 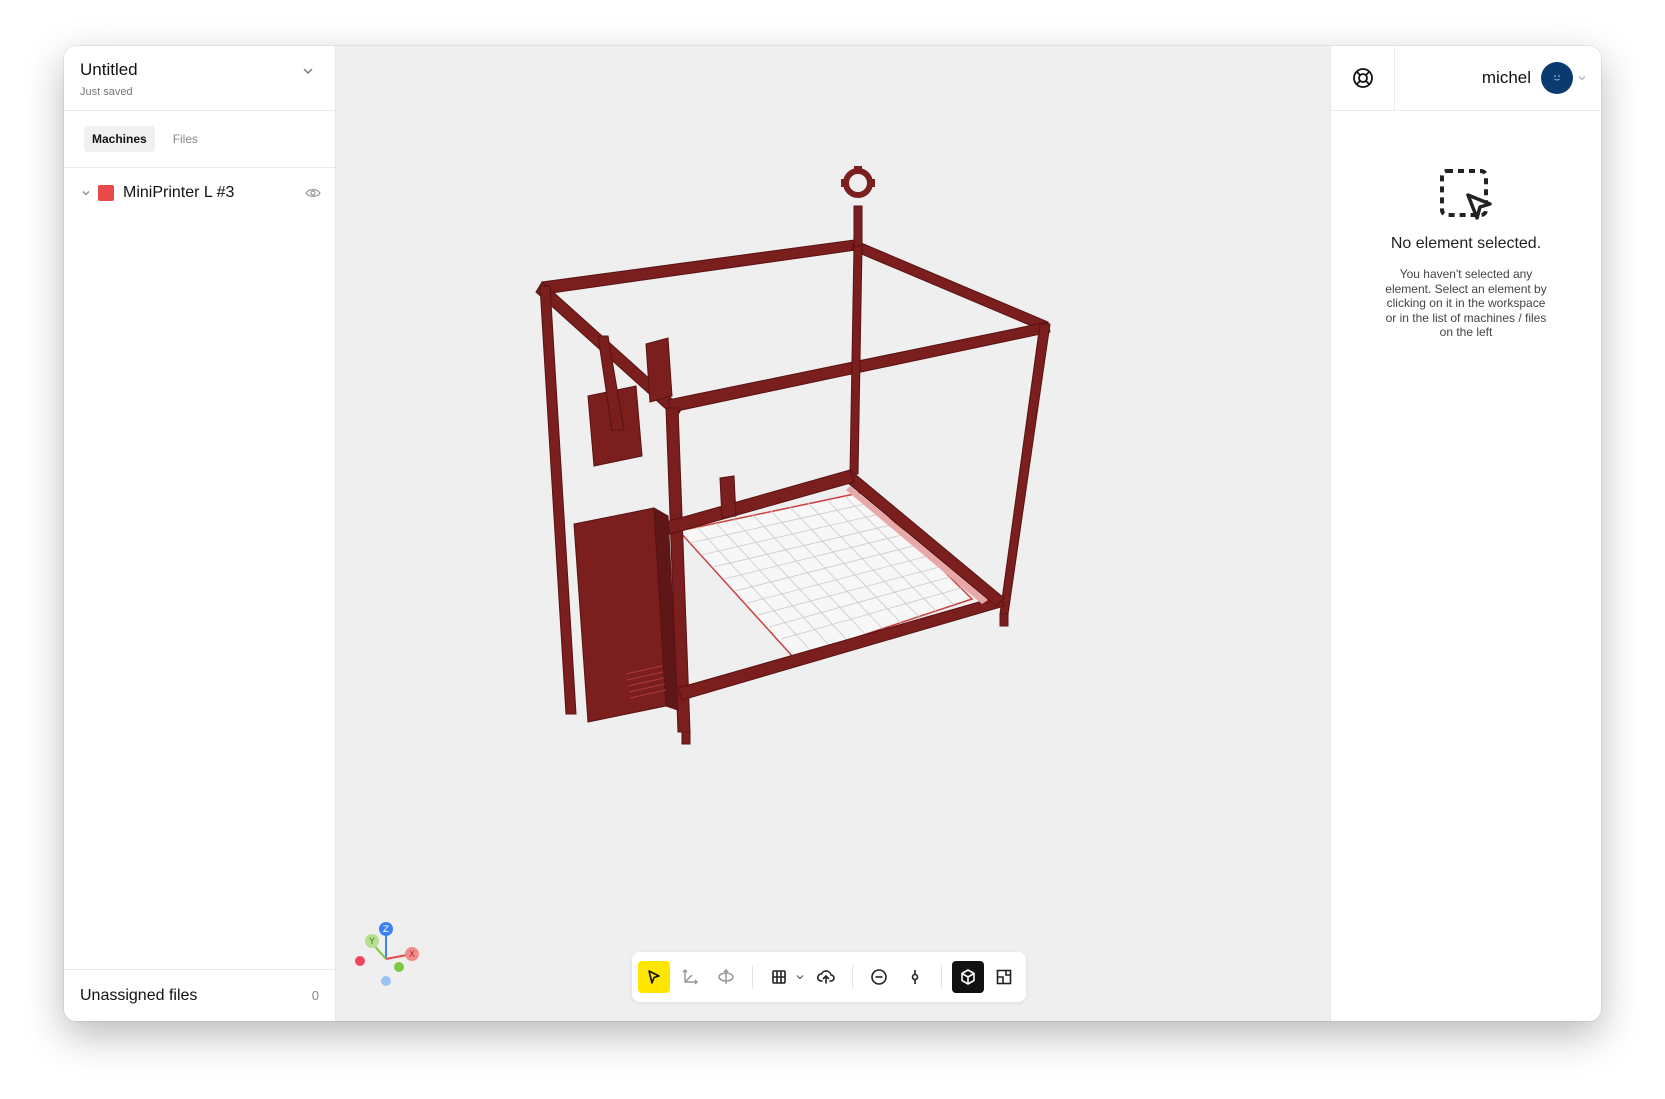 I want to click on rotate-3d-icon, so click(x=725, y=976).